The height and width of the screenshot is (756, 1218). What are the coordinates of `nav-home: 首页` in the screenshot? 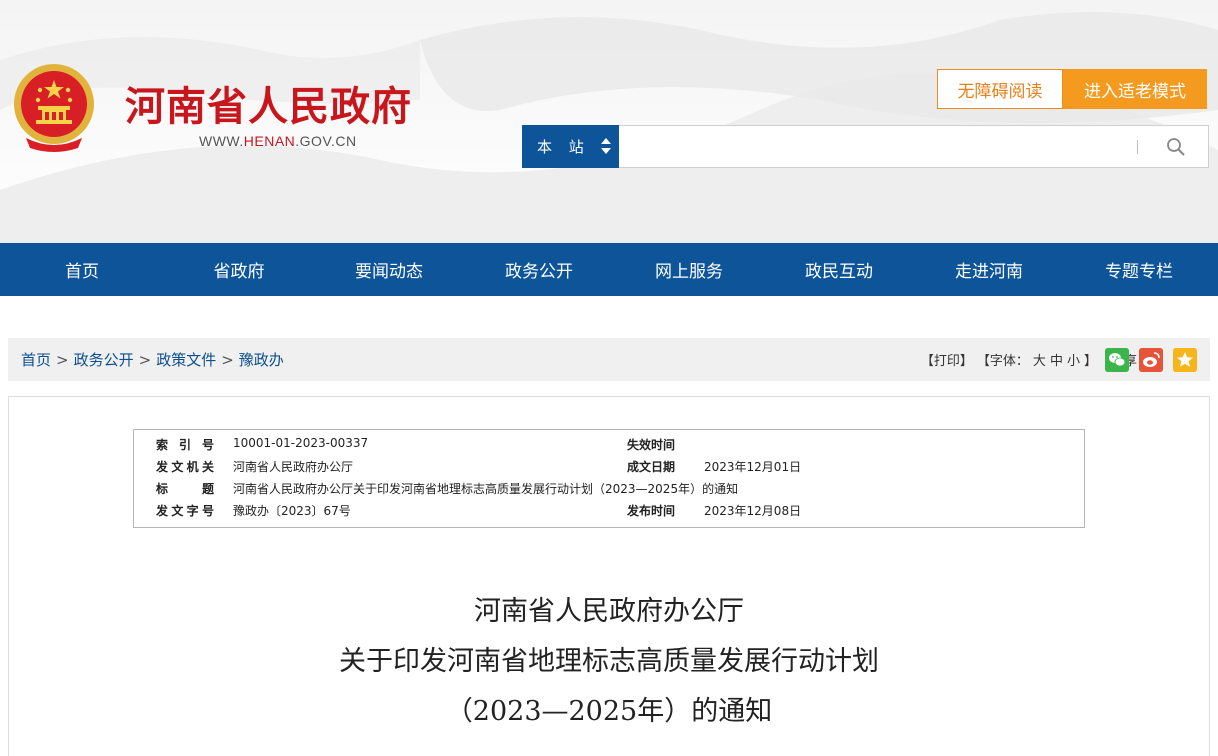 It's located at (82, 269).